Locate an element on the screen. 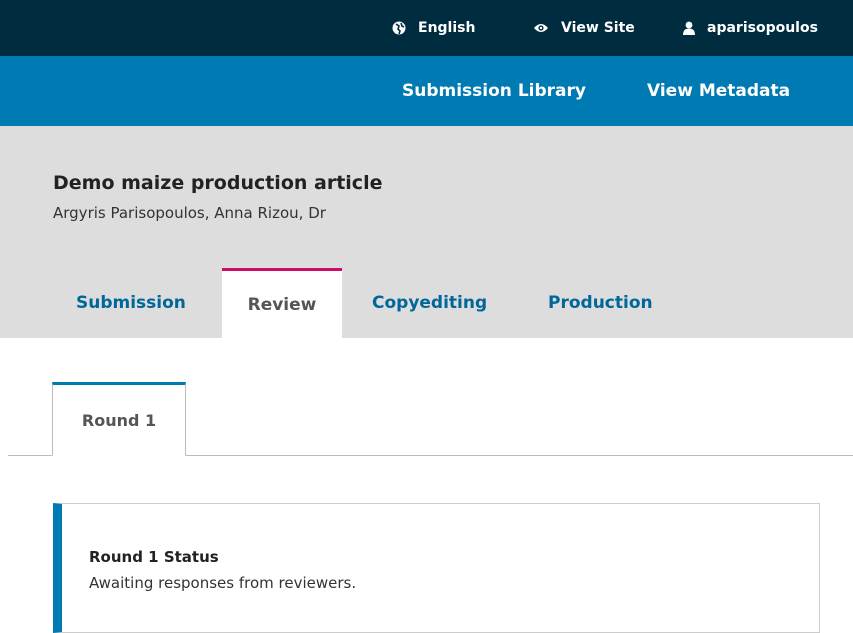 Image resolution: width=853 pixels, height=633 pixels. submission-title: Demo maize production article is located at coordinates (218, 183).